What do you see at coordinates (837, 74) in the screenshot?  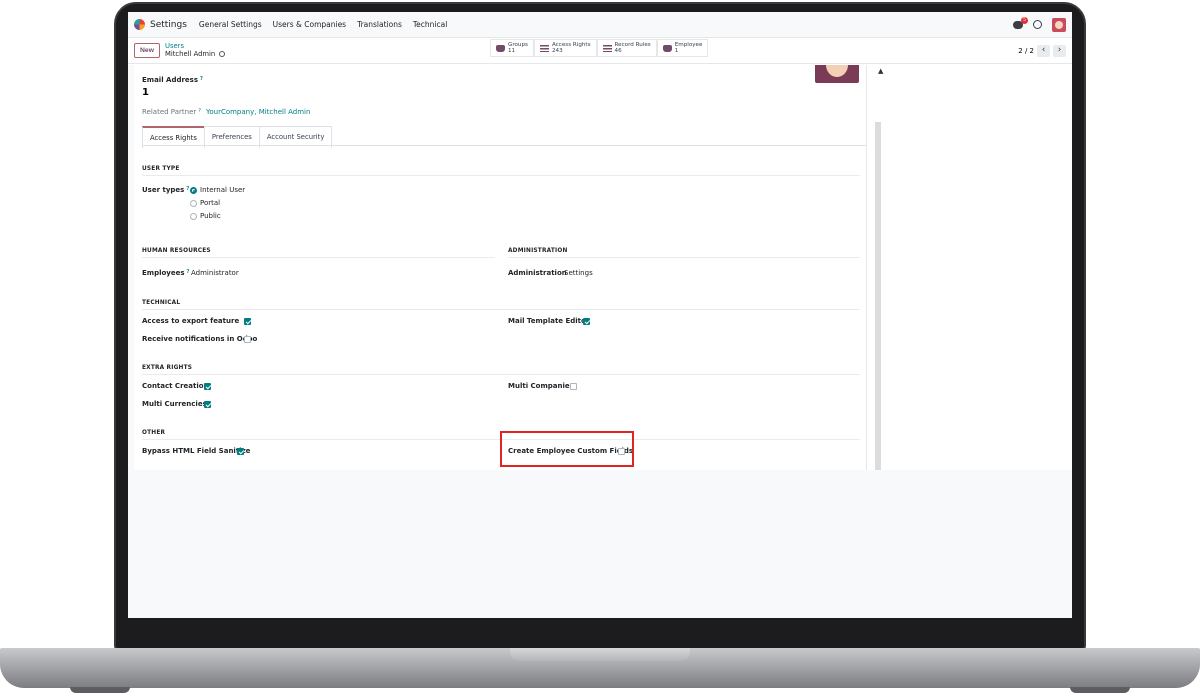 I see `user-photo` at bounding box center [837, 74].